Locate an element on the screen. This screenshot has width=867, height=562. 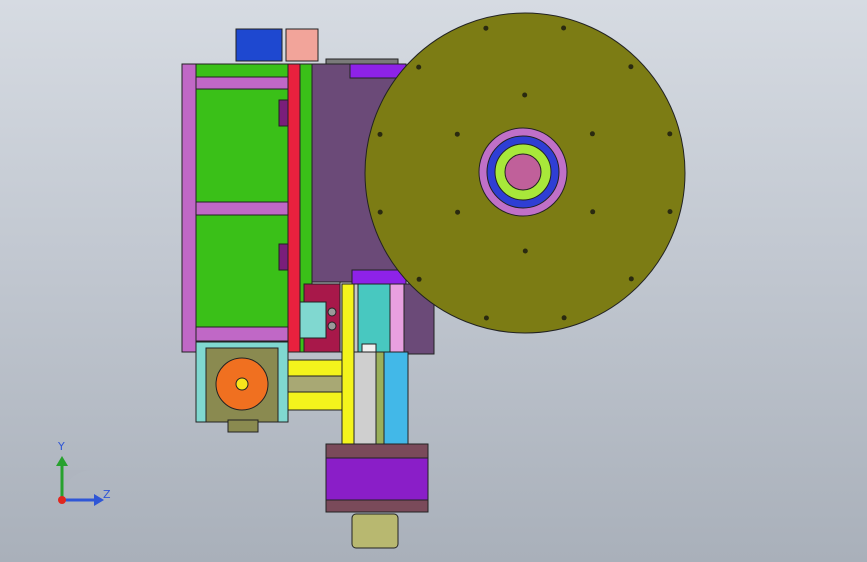
rail-pink-plate is located at coordinates (397, 319).